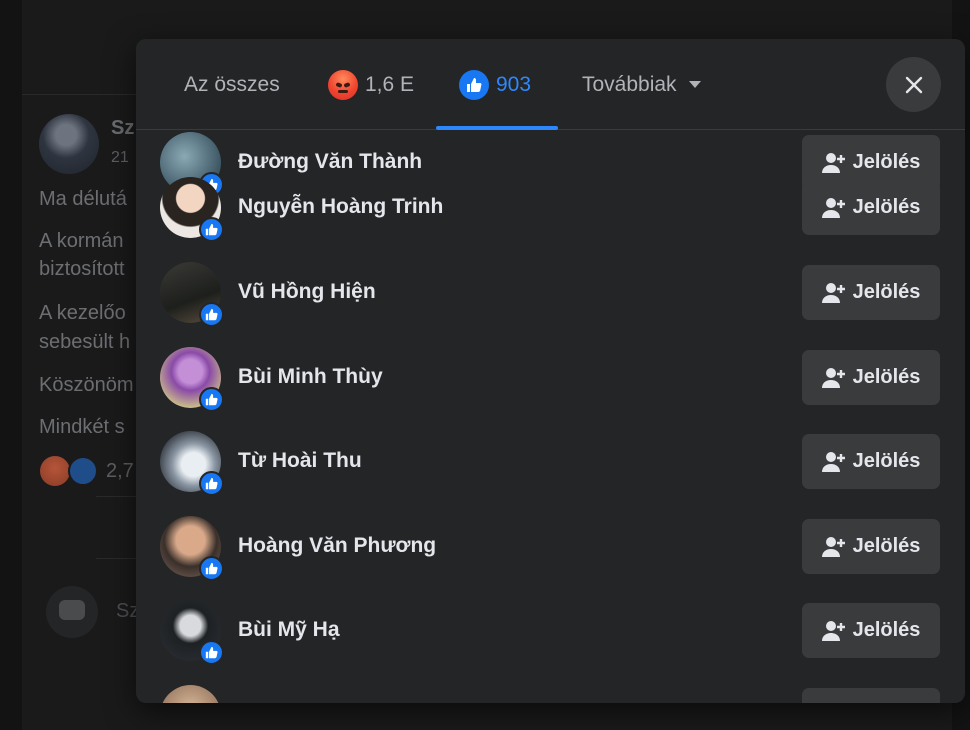 This screenshot has width=970, height=730. Describe the element at coordinates (550, 381) in the screenshot. I see `list-item: Bùi Minh Thùy Jelölés` at that location.